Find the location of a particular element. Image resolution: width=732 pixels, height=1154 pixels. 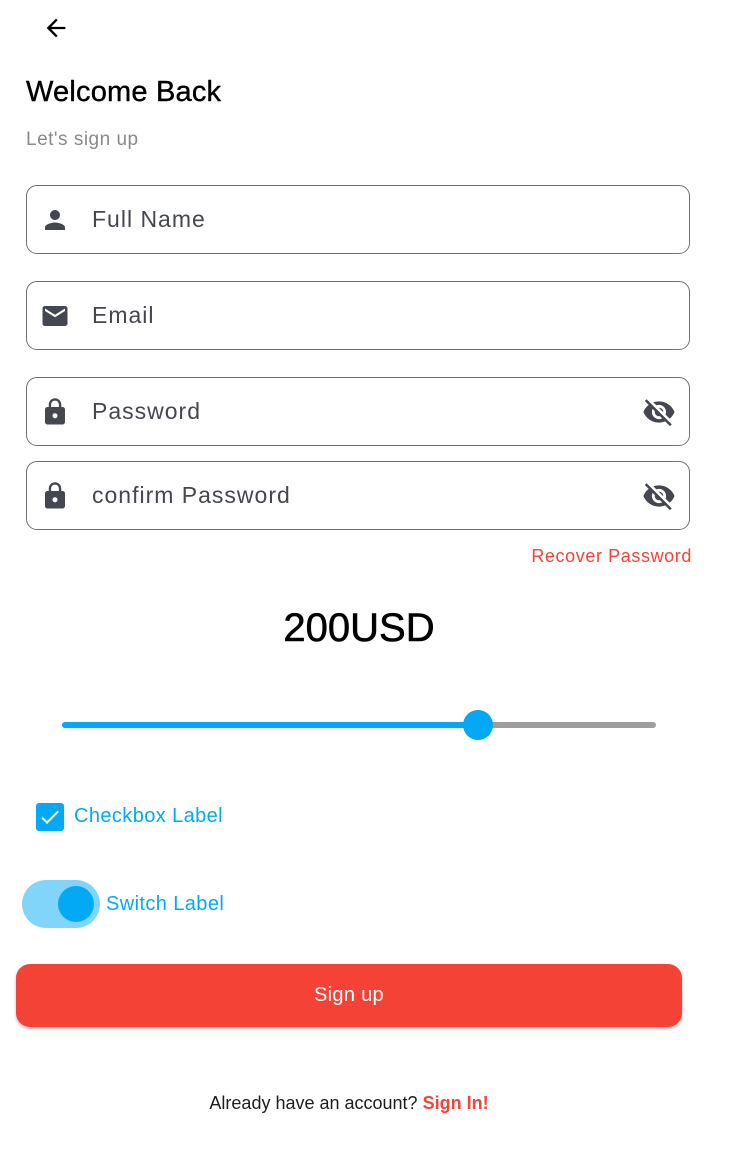

checkbox-label: Checkbox Label is located at coordinates (148, 816).